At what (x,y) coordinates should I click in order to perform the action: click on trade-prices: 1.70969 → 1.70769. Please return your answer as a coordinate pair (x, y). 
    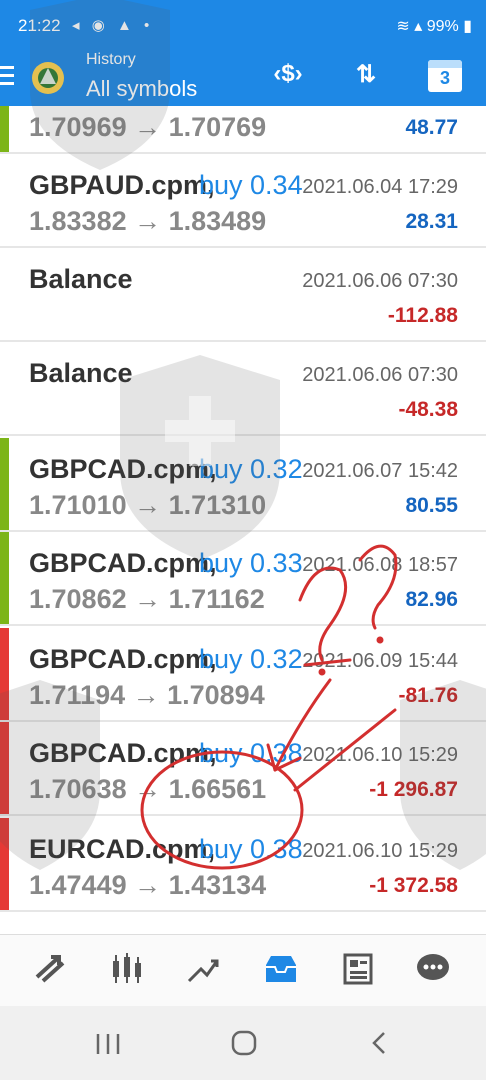
    Looking at the image, I should click on (148, 127).